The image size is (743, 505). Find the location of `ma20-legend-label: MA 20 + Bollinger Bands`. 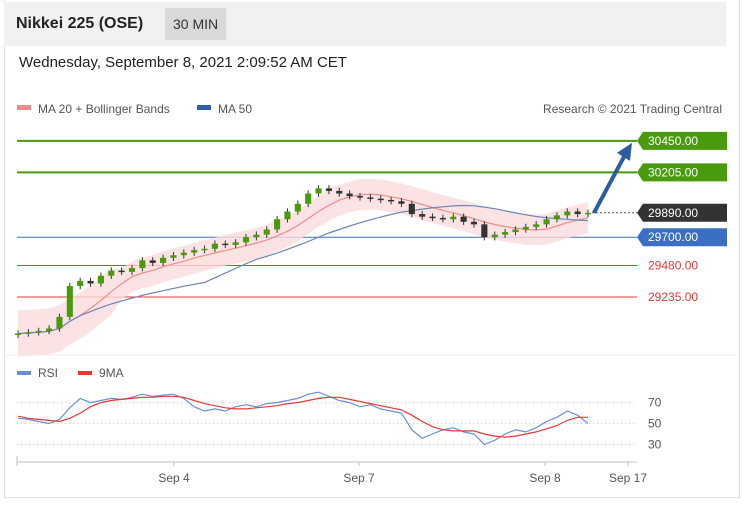

ma20-legend-label: MA 20 + Bollinger Bands is located at coordinates (104, 109).